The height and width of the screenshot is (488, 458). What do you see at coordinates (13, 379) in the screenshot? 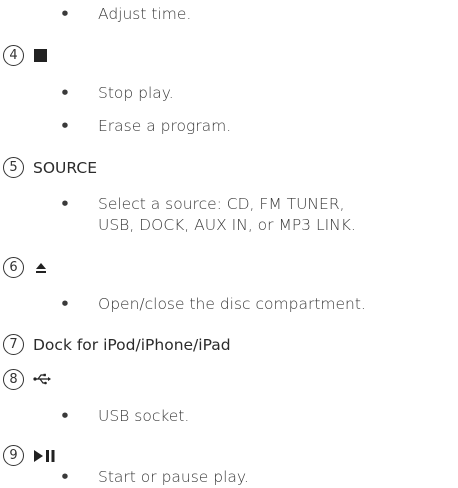
I see `item-number-badge: 8` at bounding box center [13, 379].